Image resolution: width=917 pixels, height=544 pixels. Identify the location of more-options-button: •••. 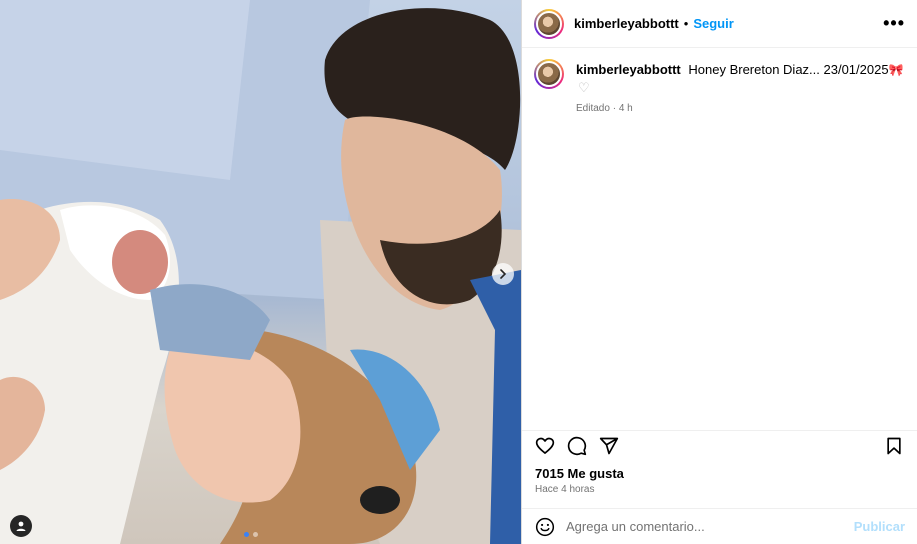
(894, 23).